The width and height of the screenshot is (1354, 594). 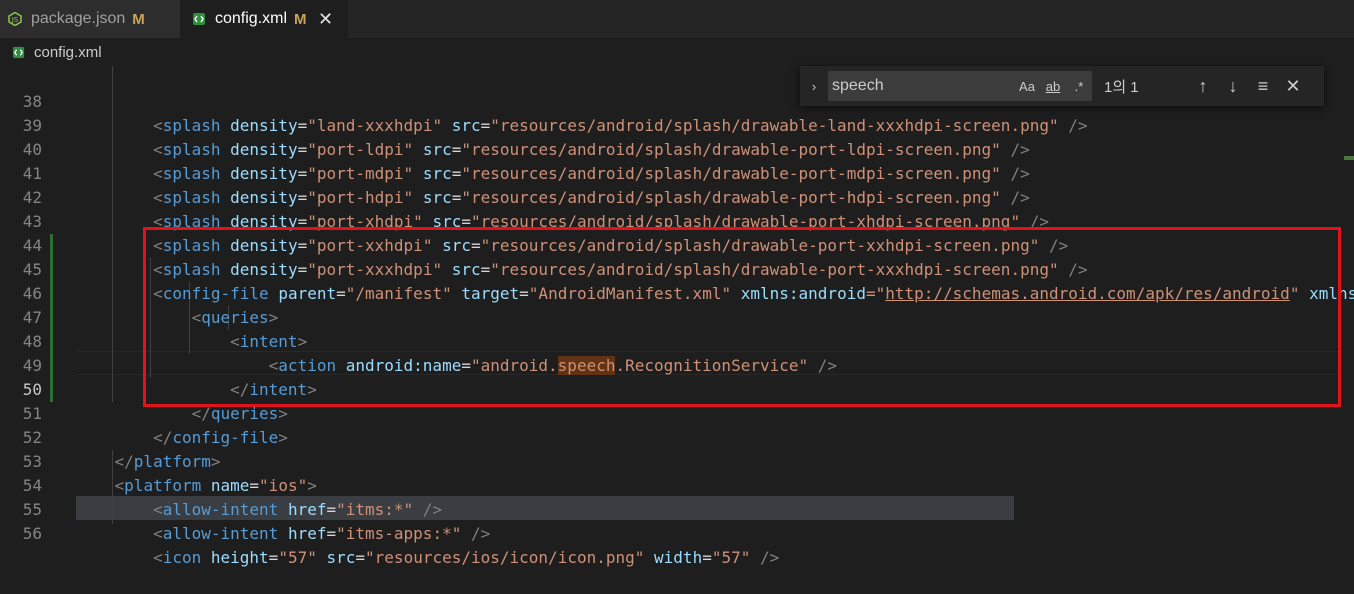 I want to click on line-number: 56, so click(x=32, y=533).